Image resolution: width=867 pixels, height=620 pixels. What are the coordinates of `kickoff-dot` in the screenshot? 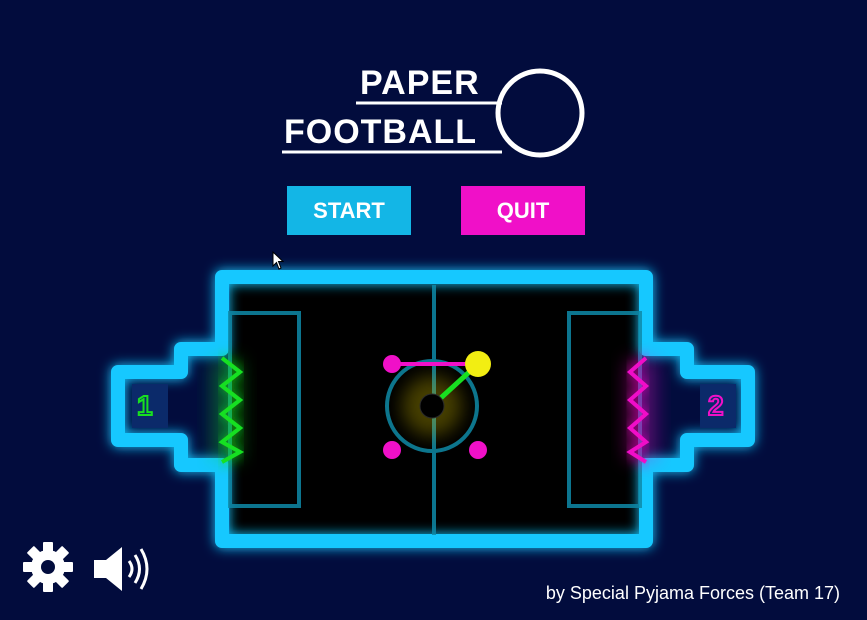 It's located at (432, 406).